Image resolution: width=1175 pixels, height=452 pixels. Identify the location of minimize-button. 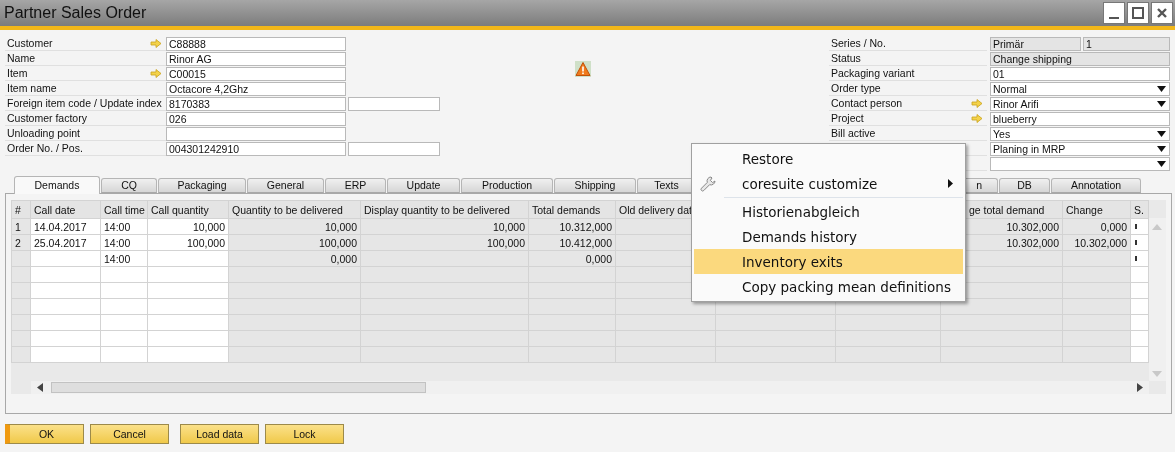
(1114, 13).